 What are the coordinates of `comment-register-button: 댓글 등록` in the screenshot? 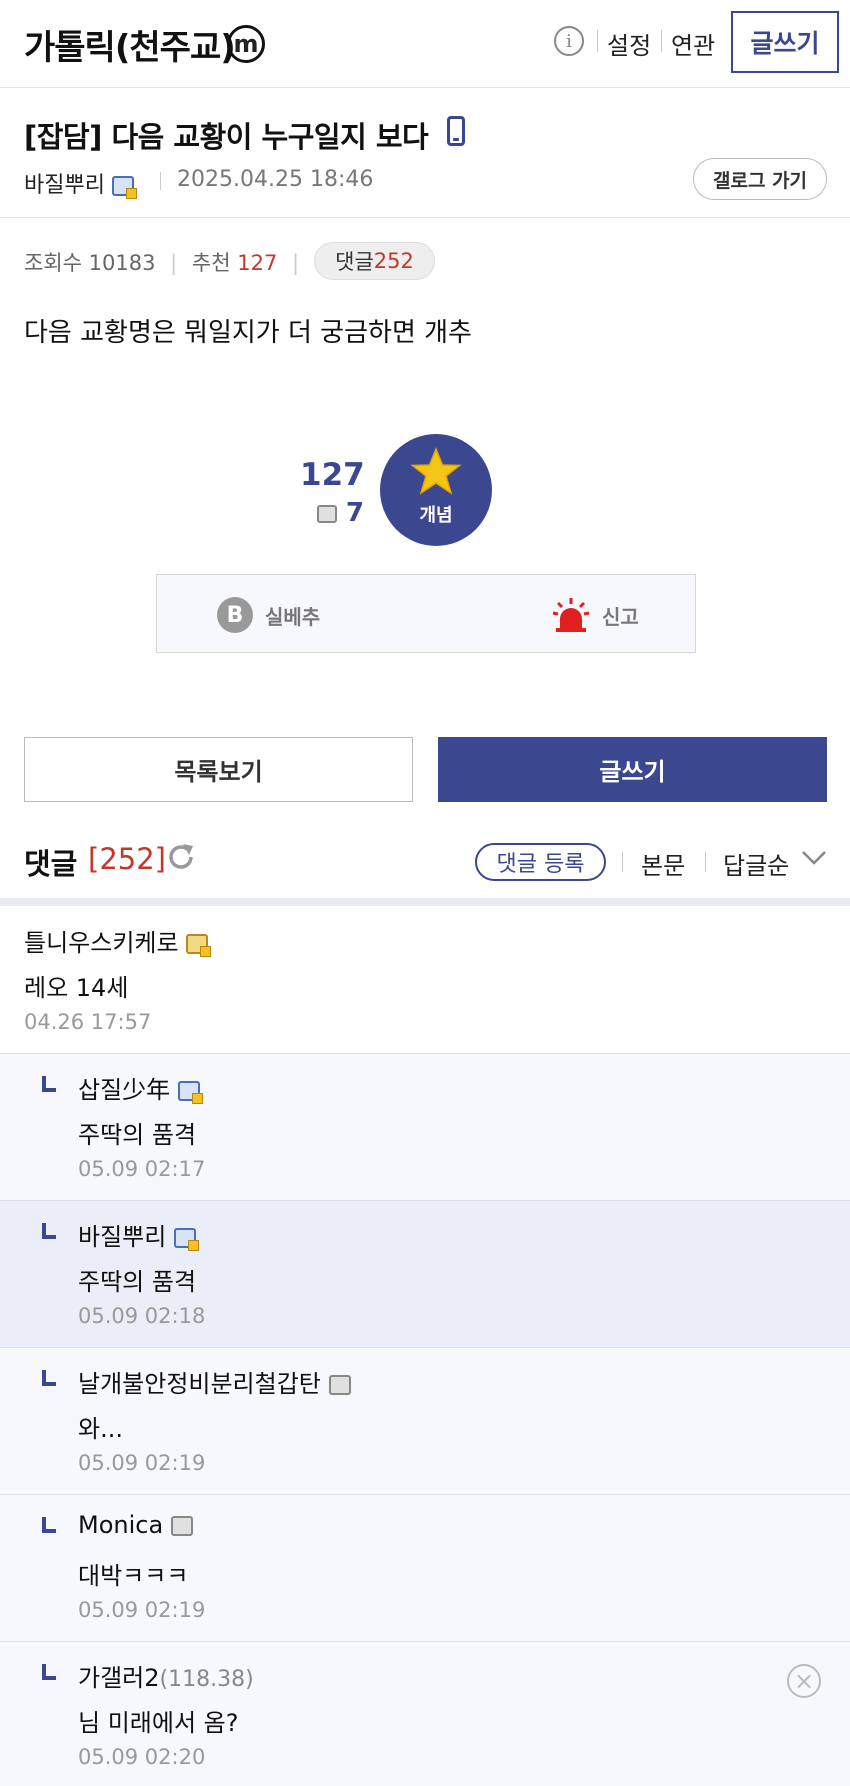 It's located at (540, 862).